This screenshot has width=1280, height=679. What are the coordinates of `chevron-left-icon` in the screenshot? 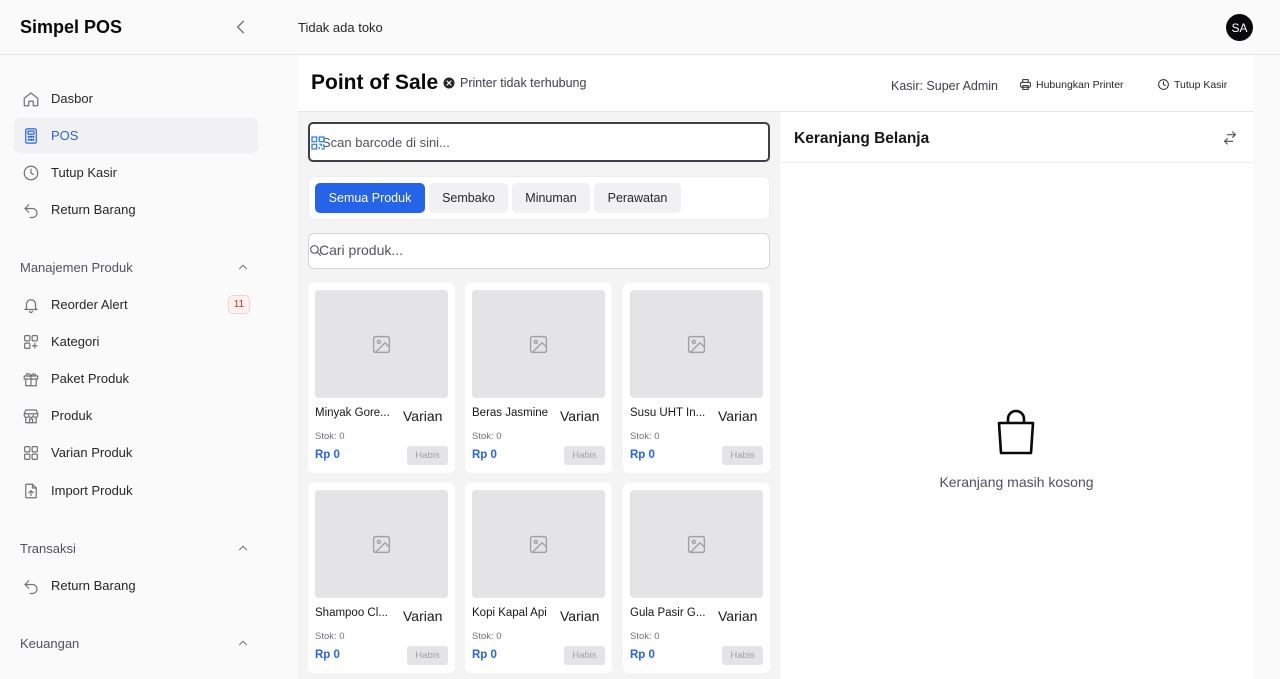 It's located at (241, 27).